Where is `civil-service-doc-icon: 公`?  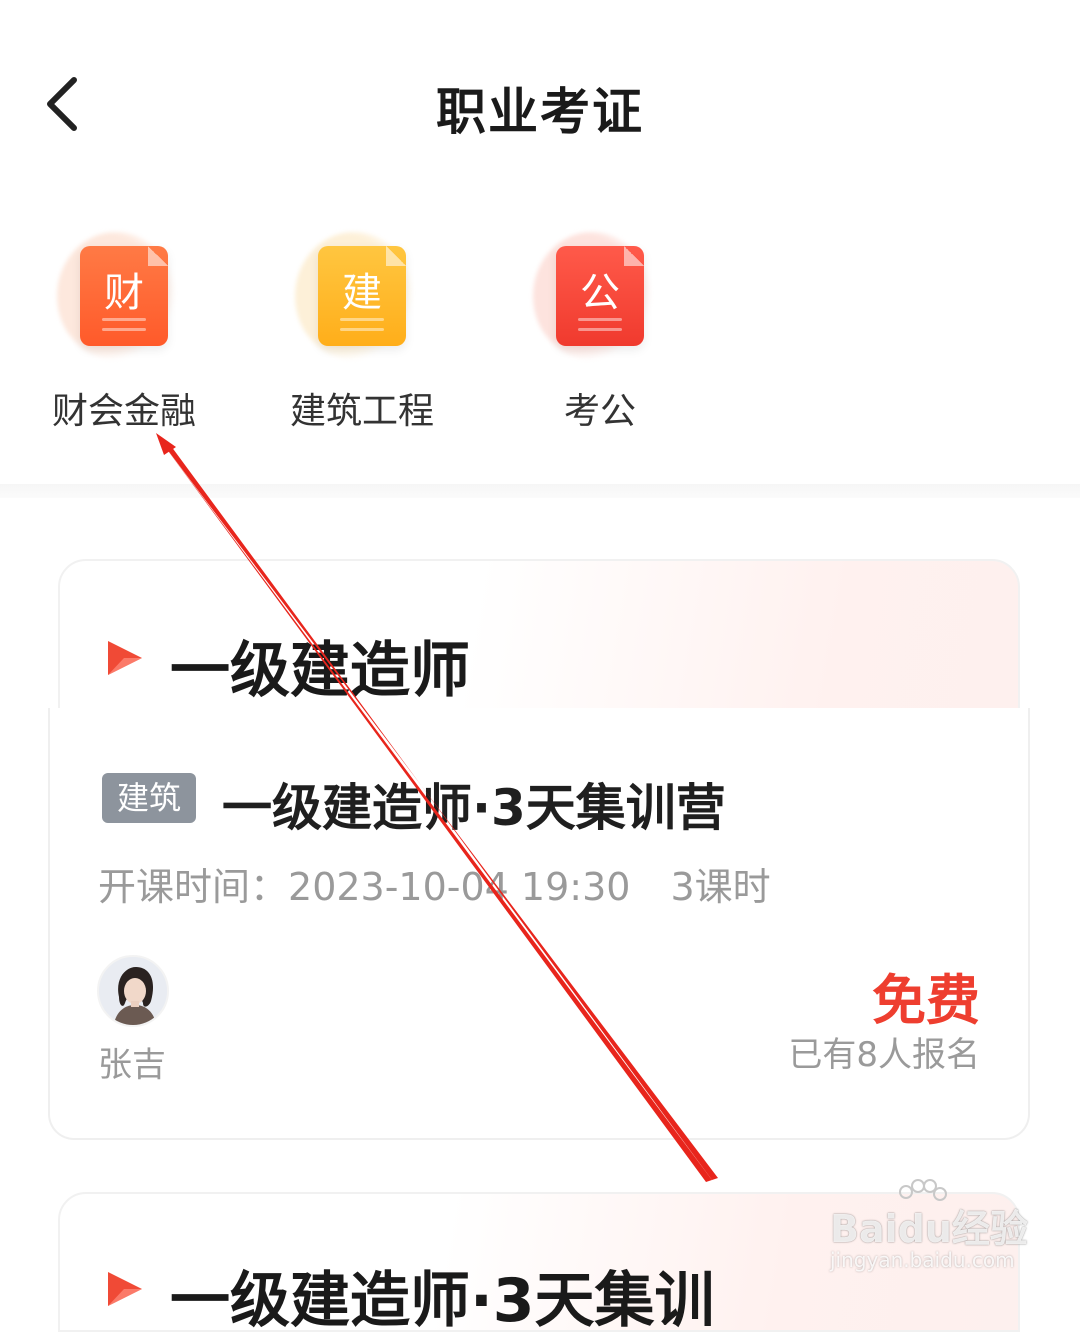 civil-service-doc-icon: 公 is located at coordinates (600, 296).